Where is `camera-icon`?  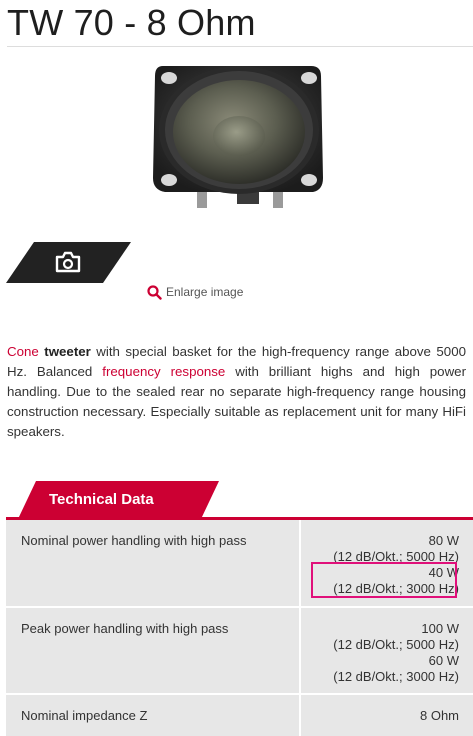
camera-icon is located at coordinates (68, 262).